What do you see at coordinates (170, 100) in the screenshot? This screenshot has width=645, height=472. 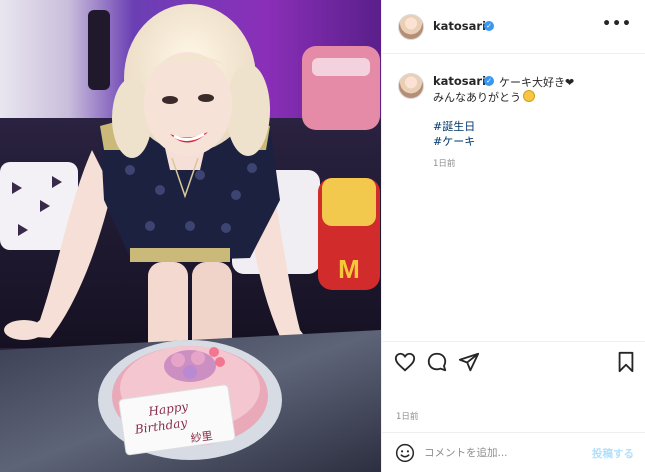 I see `left-eye` at bounding box center [170, 100].